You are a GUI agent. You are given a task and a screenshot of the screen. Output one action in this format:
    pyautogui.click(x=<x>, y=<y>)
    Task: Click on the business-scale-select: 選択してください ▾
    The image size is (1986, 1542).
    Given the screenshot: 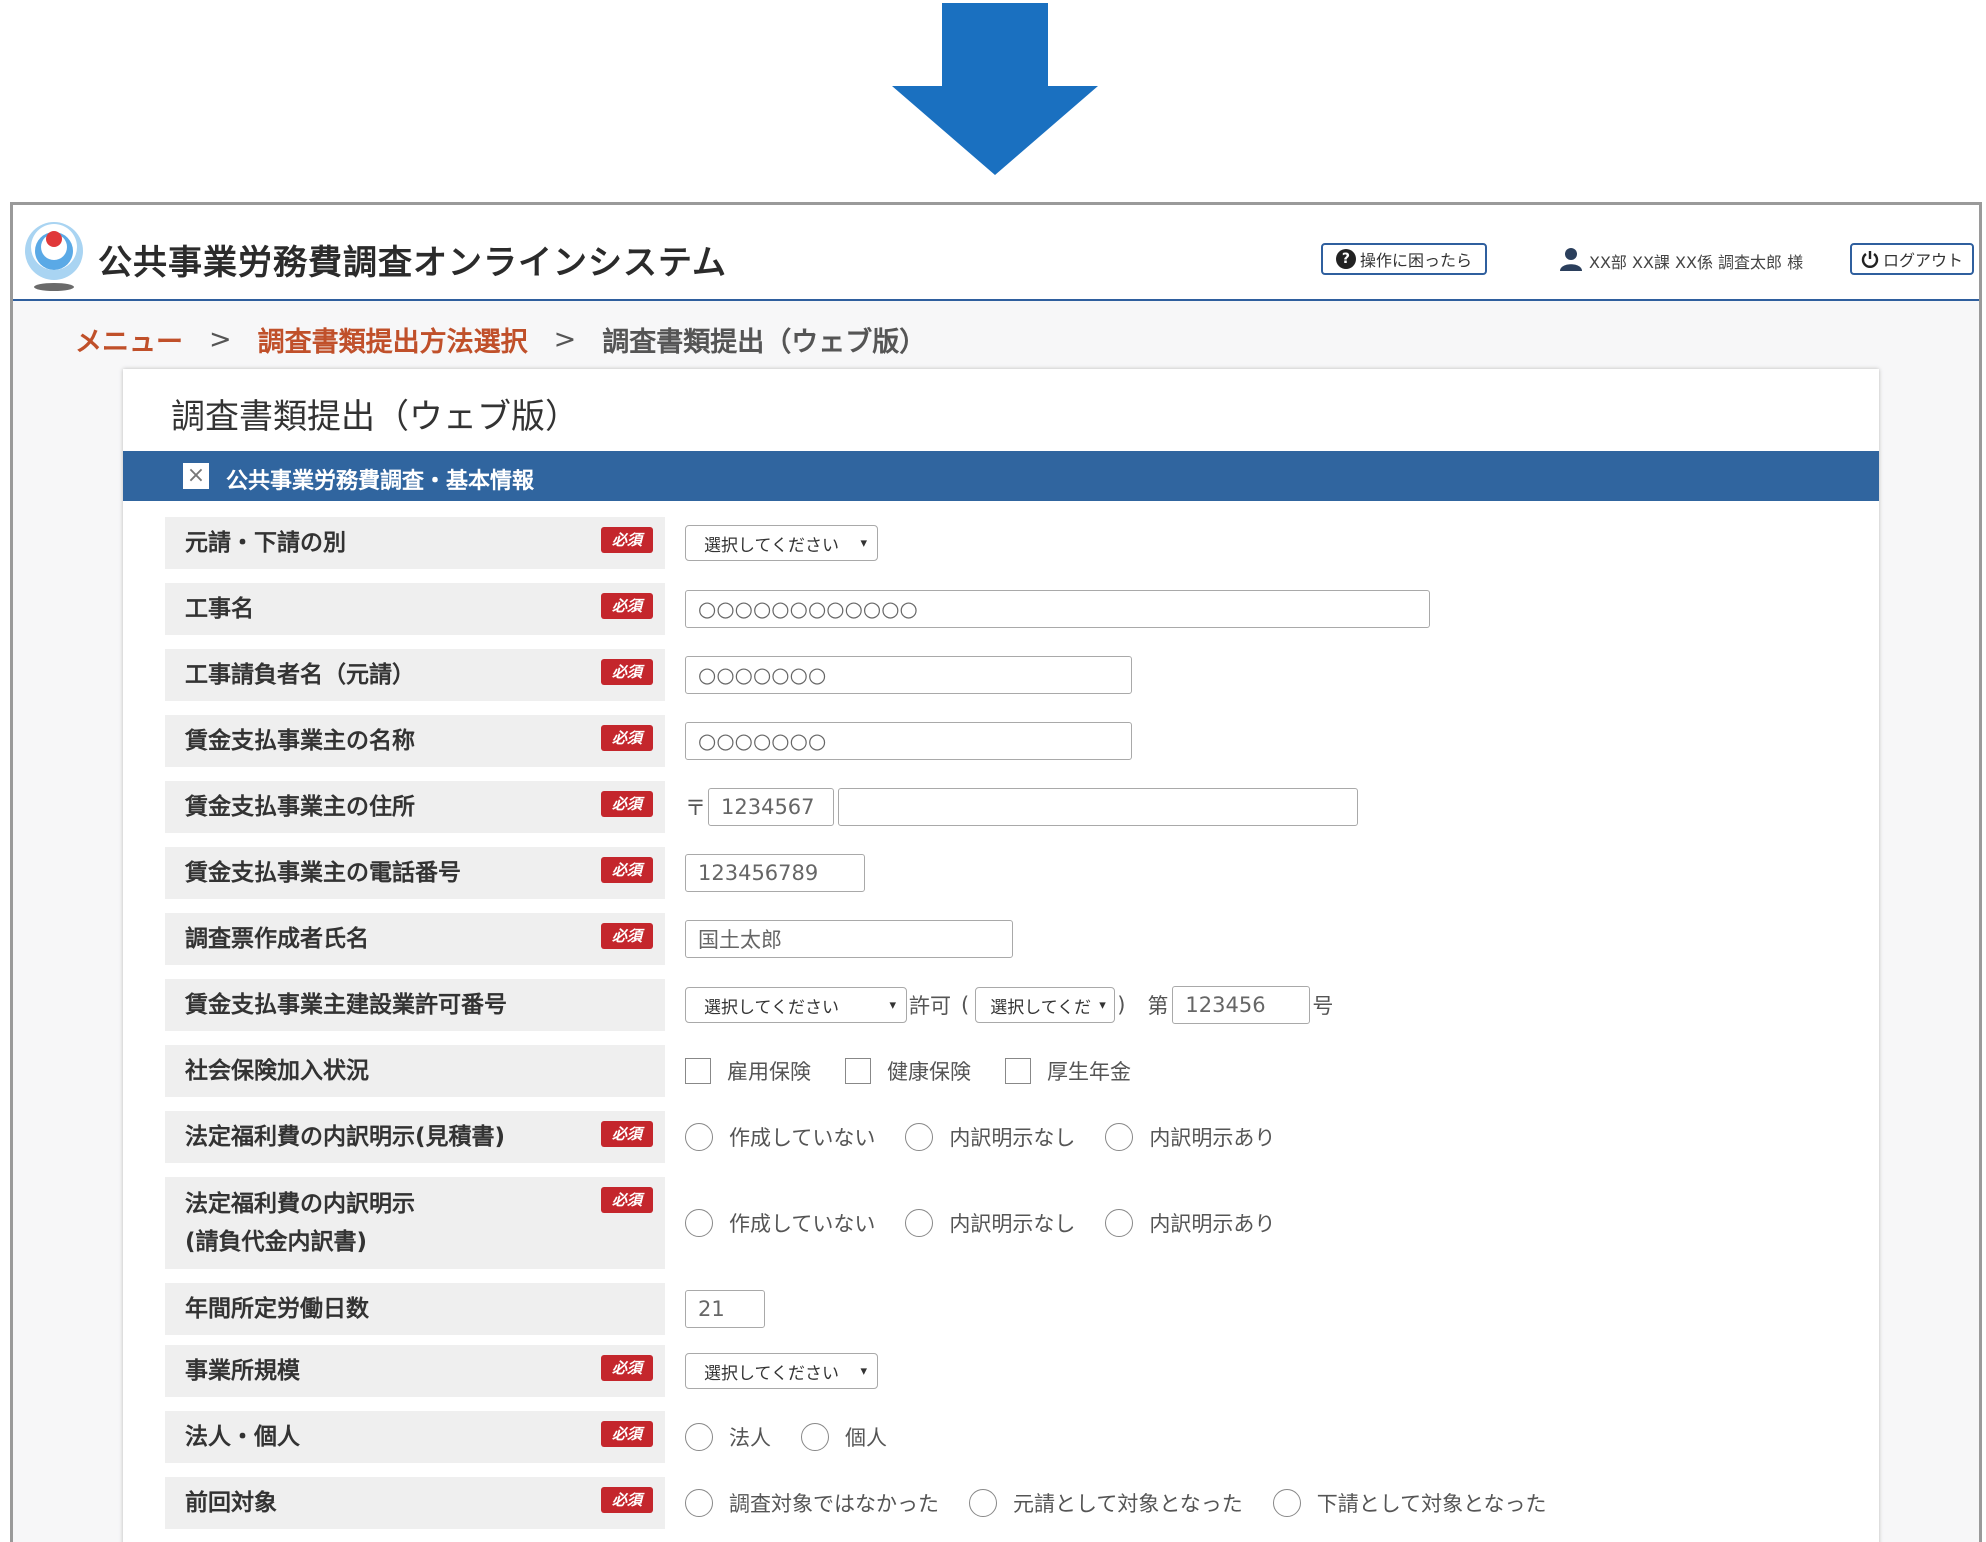 What is the action you would take?
    pyautogui.click(x=781, y=1371)
    